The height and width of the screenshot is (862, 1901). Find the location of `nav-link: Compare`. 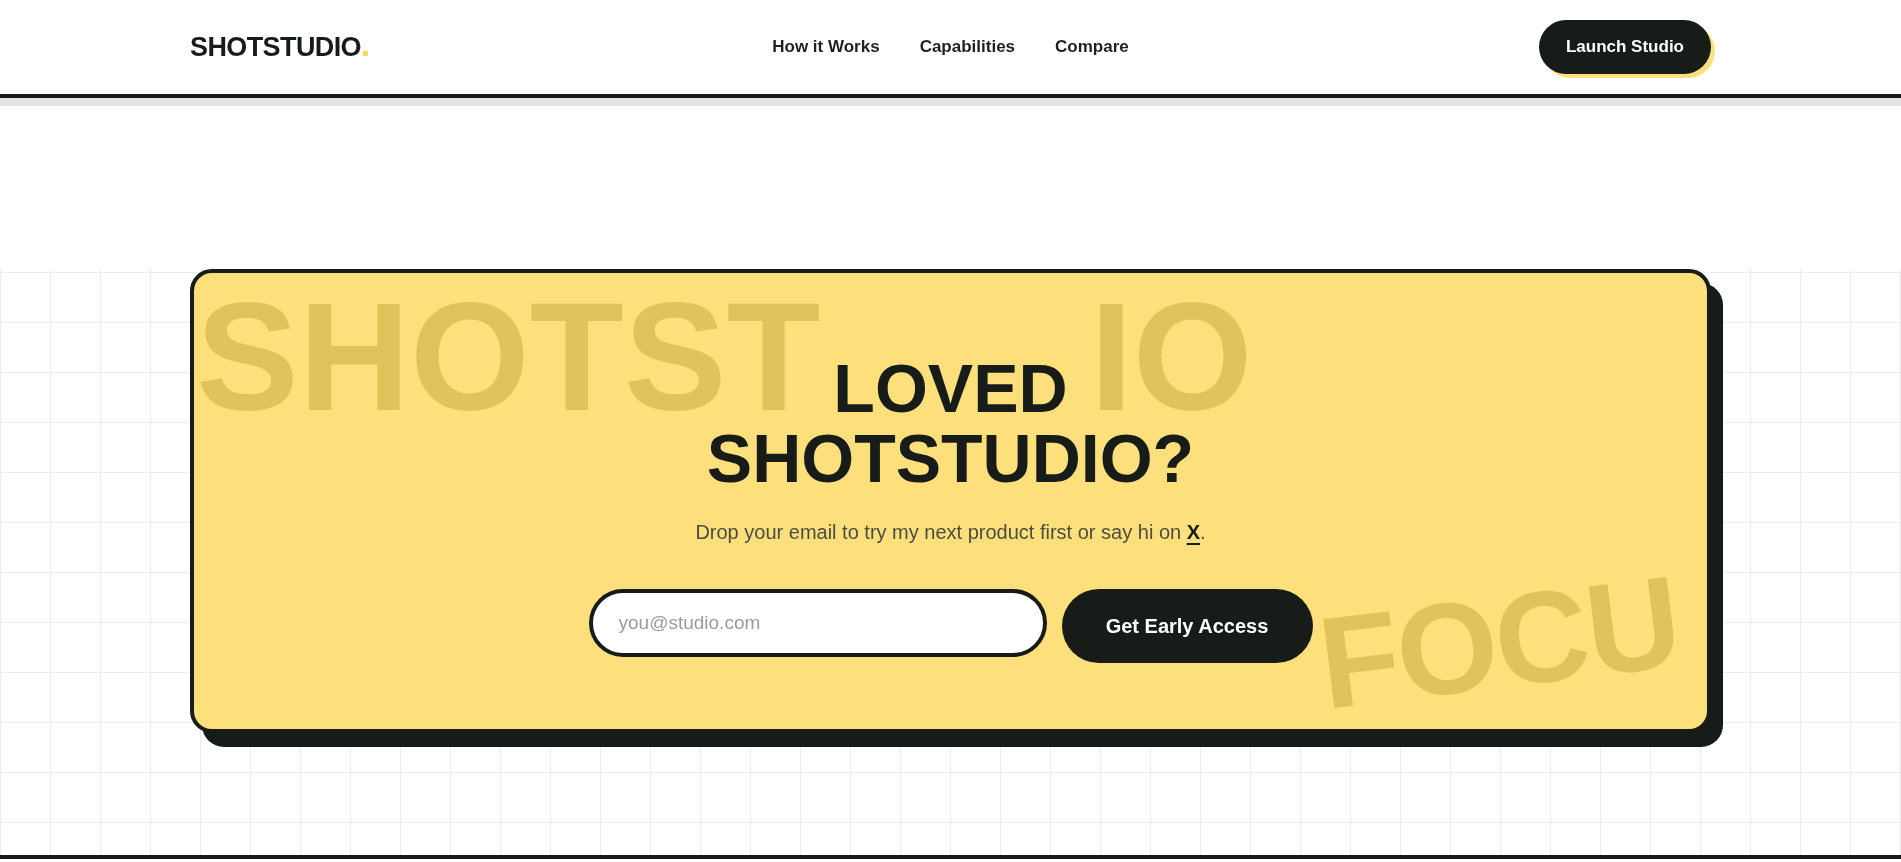

nav-link: Compare is located at coordinates (1092, 47).